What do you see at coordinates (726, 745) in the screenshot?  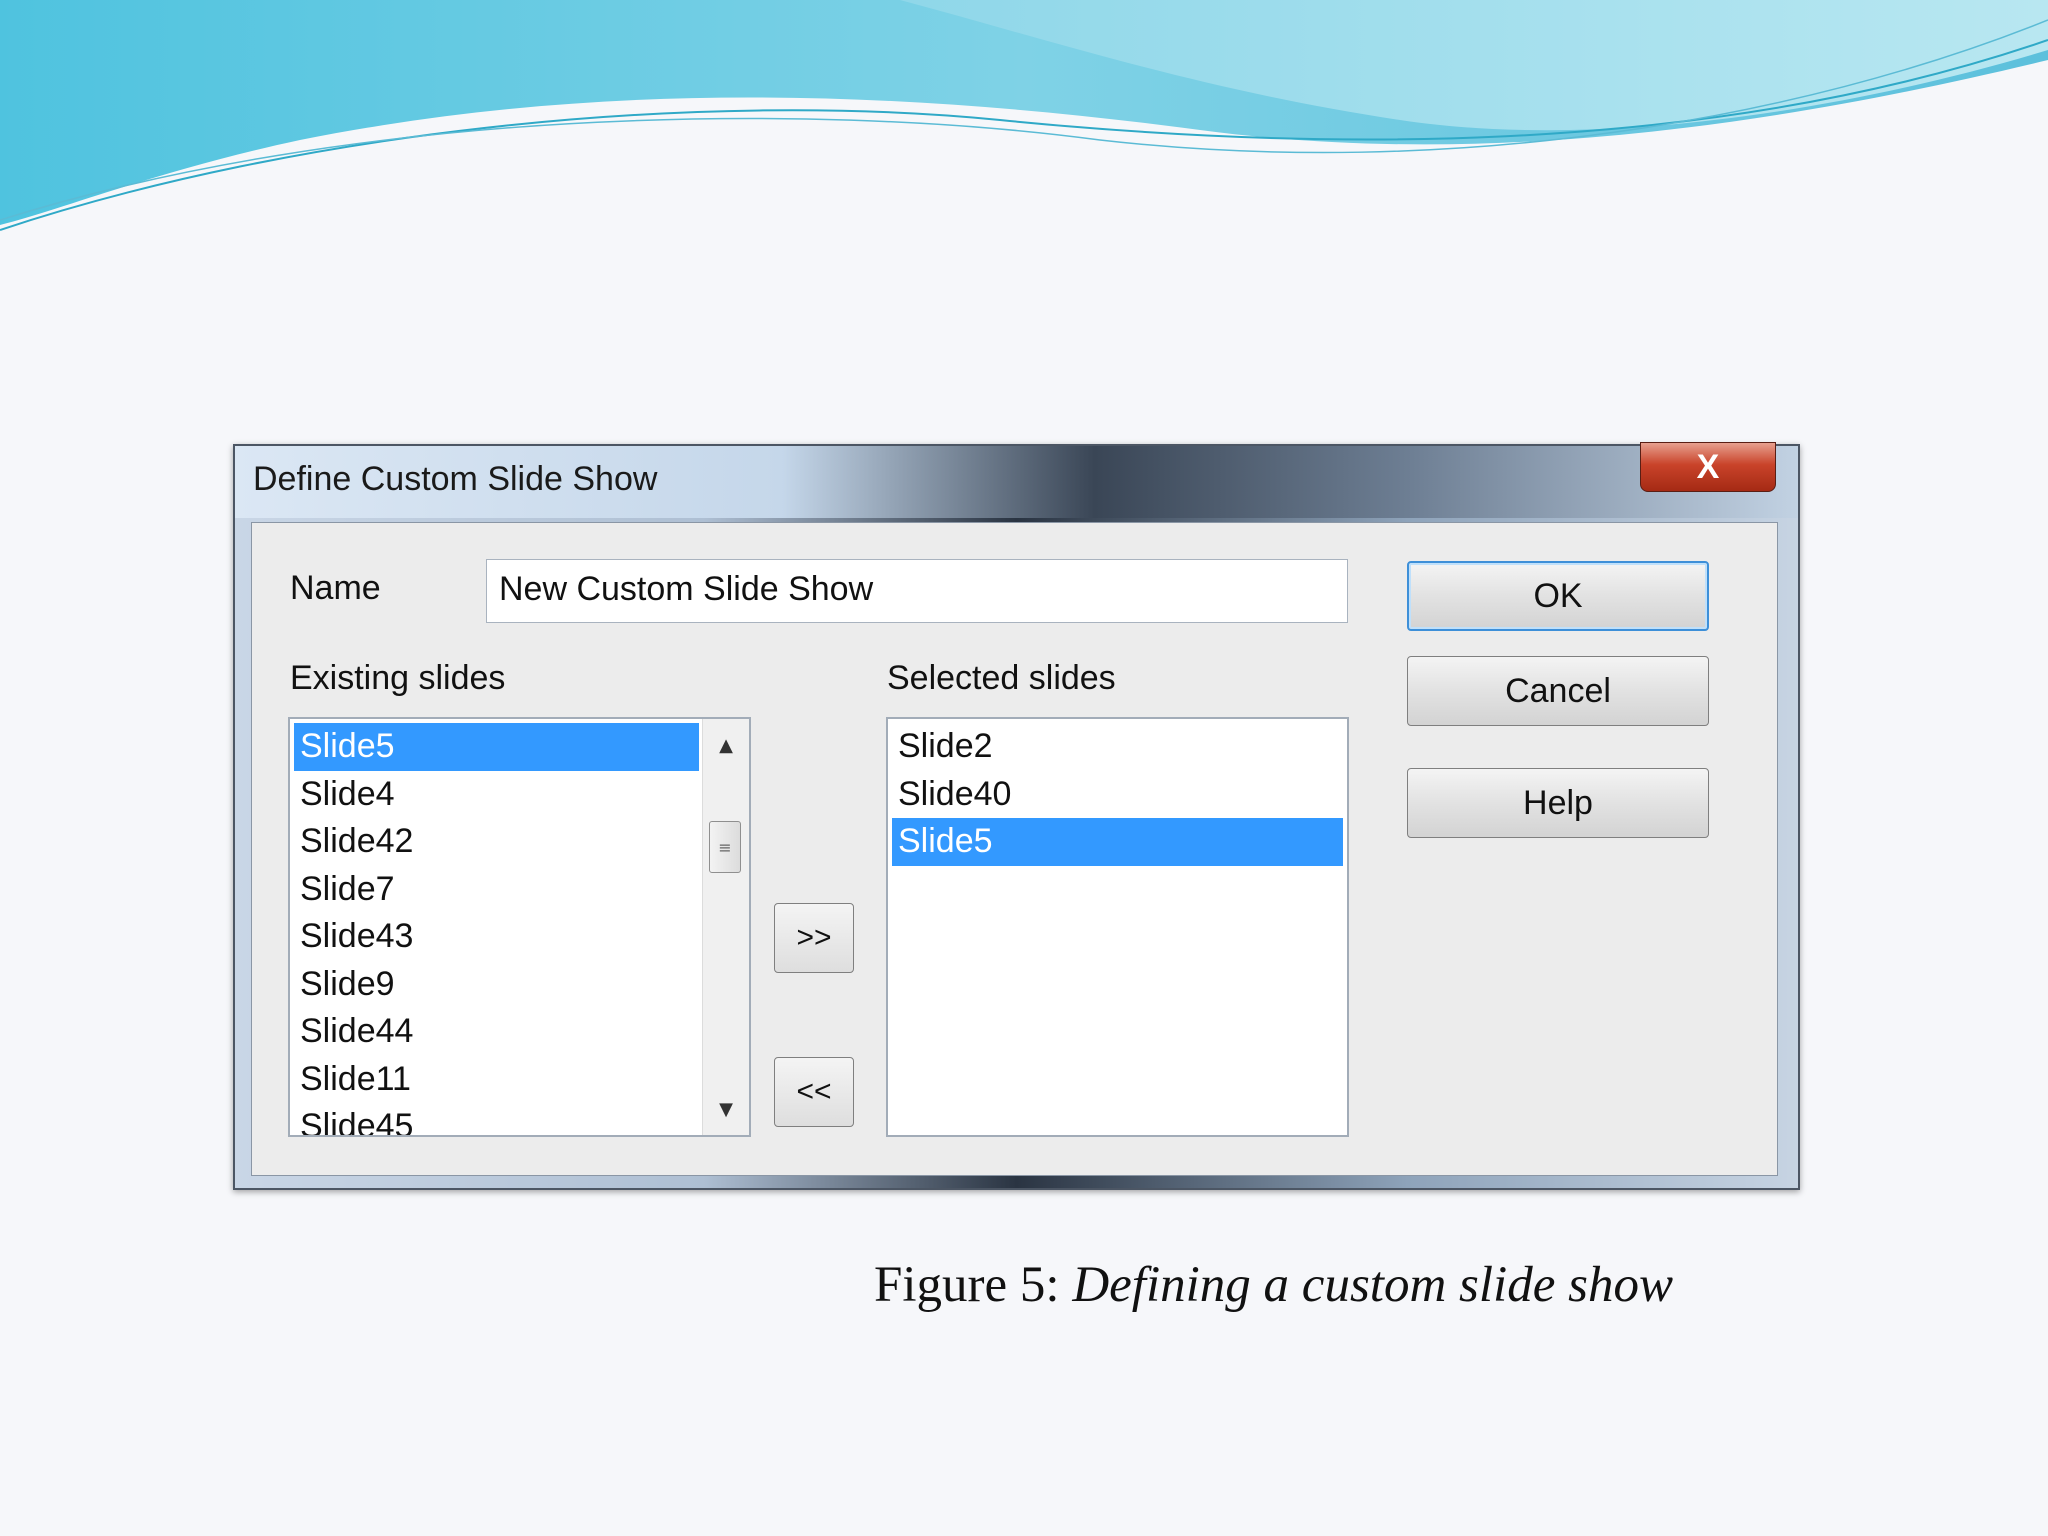 I see `scroll-up-arrow-icon: ▲` at bounding box center [726, 745].